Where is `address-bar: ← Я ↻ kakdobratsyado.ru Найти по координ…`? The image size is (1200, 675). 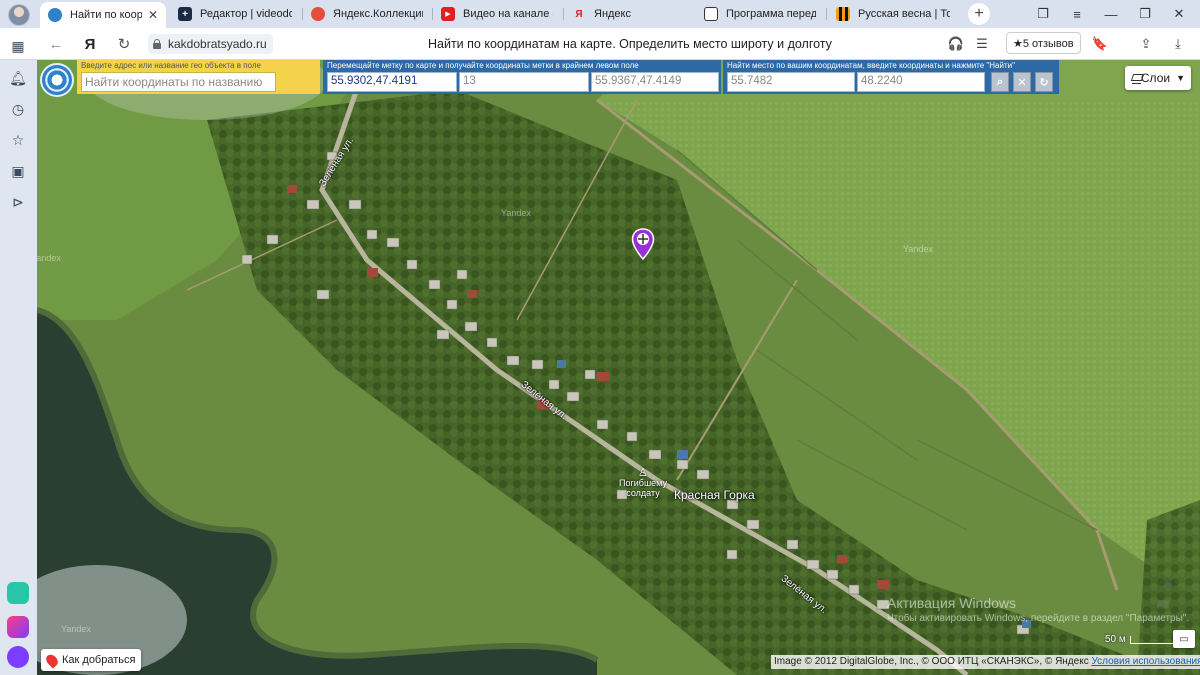
address-bar: ← Я ↻ kakdobratsyado.ru Найти по координ… is located at coordinates (600, 44).